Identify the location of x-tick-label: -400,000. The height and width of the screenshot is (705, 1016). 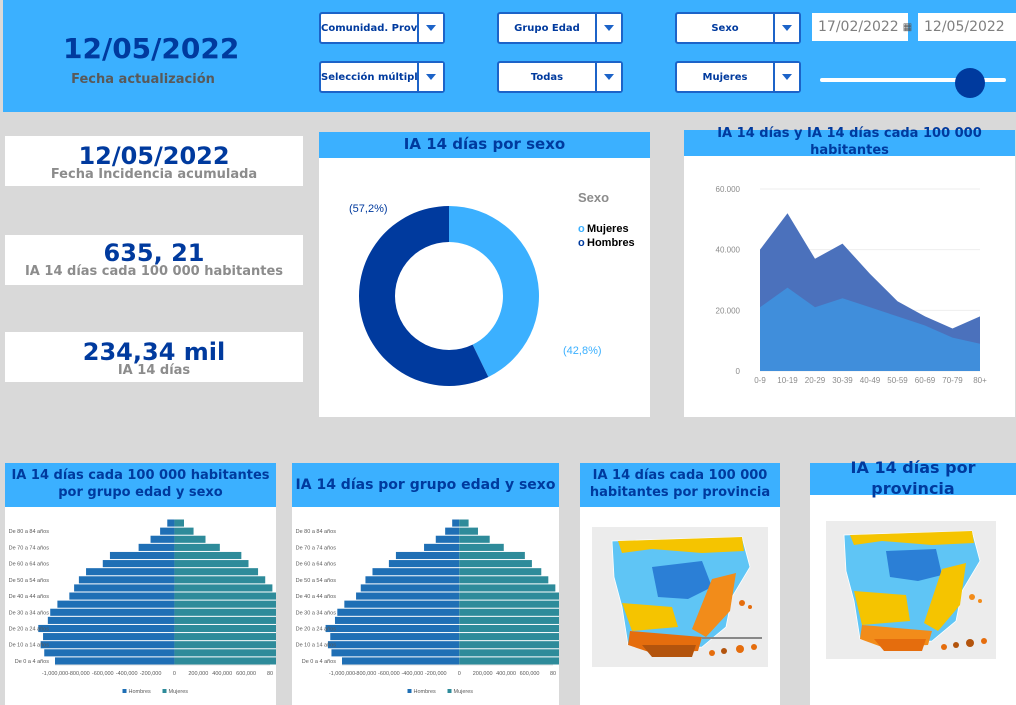
(412, 674).